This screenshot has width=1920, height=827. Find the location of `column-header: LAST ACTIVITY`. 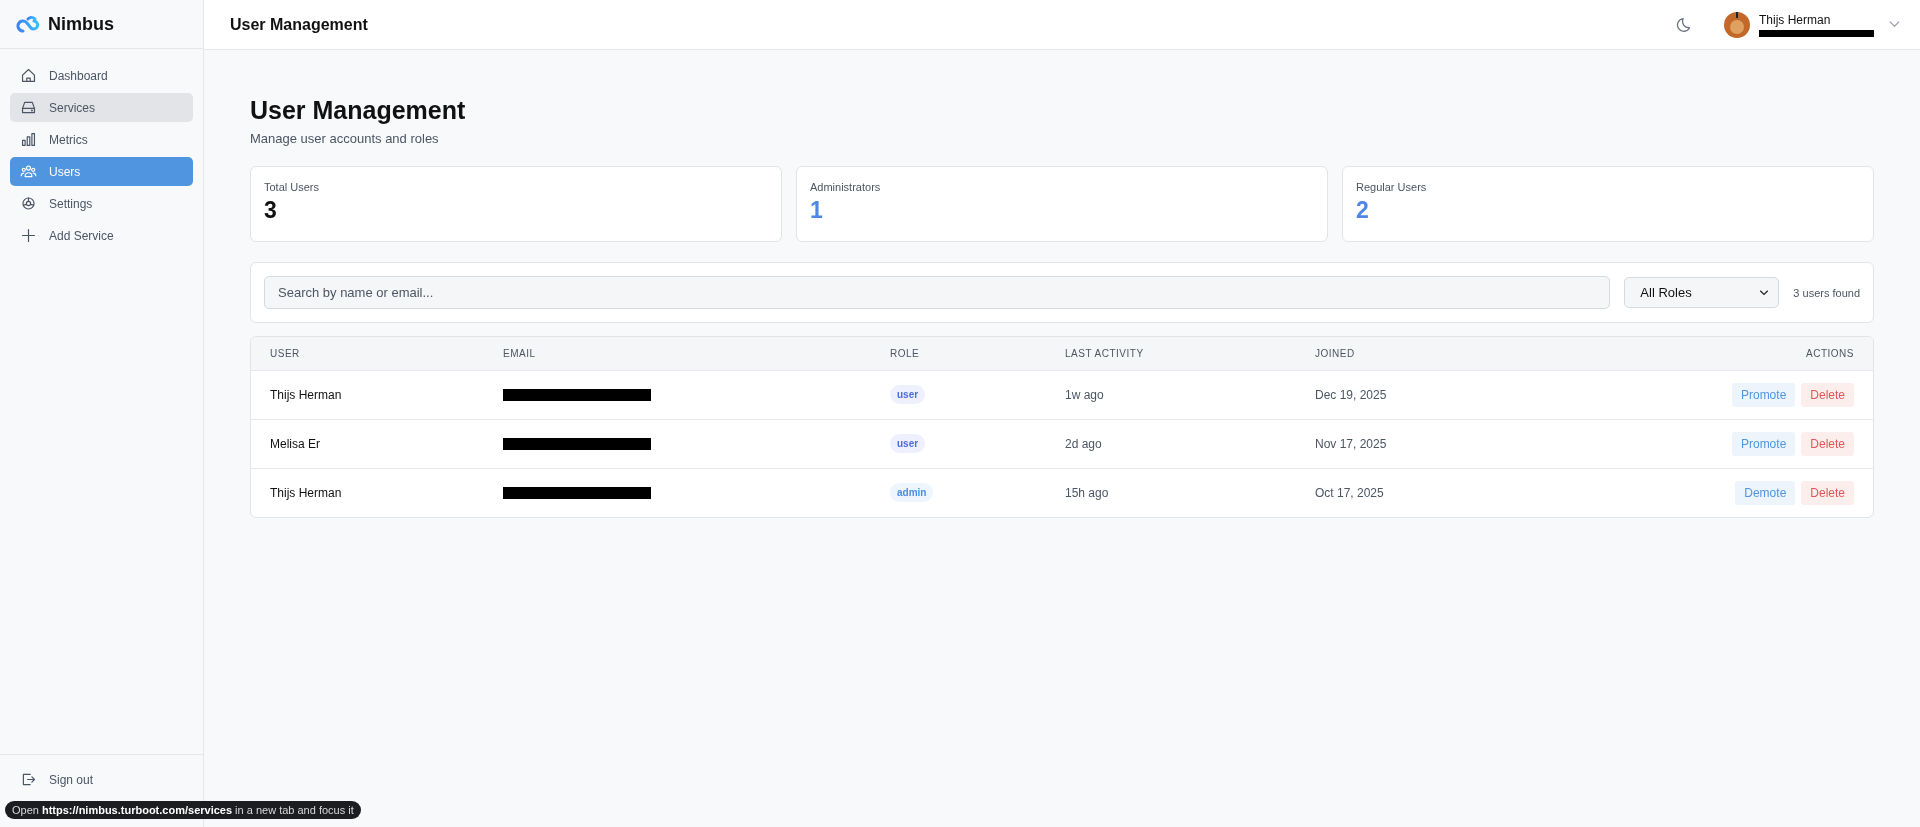

column-header: LAST ACTIVITY is located at coordinates (1171, 353).